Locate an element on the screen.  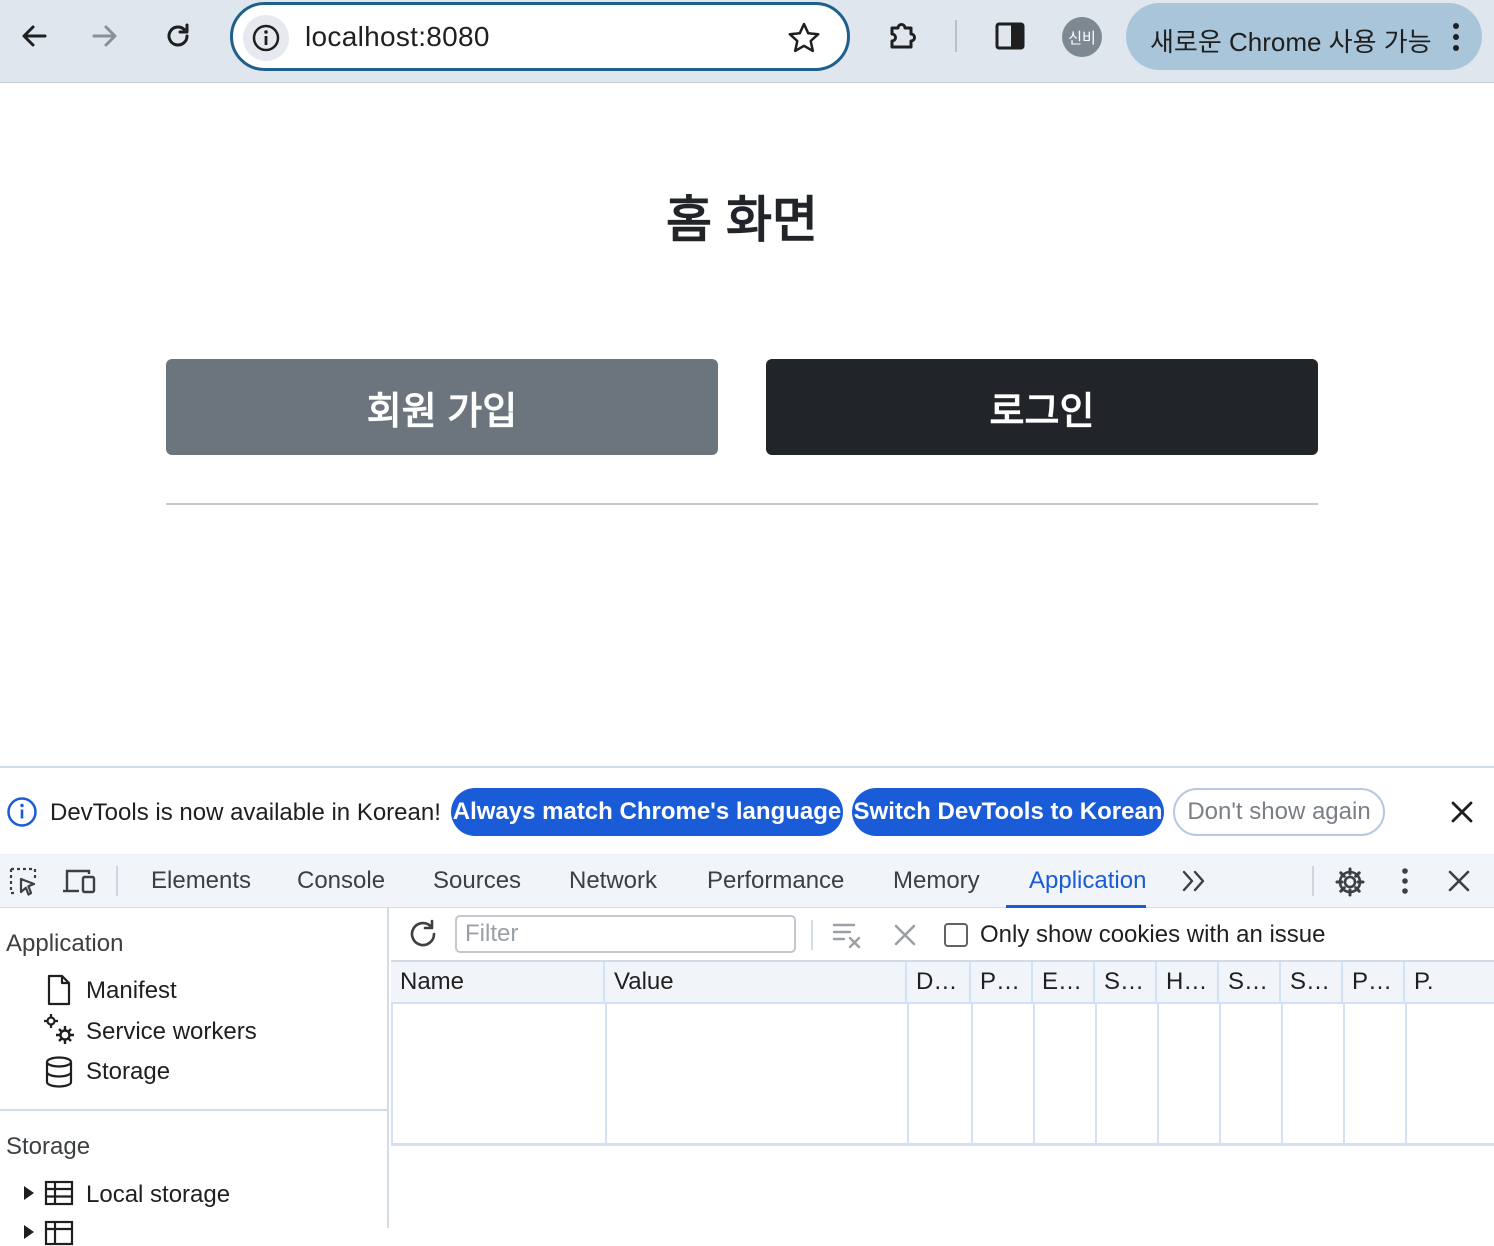
side-panel-button is located at coordinates (1010, 36).